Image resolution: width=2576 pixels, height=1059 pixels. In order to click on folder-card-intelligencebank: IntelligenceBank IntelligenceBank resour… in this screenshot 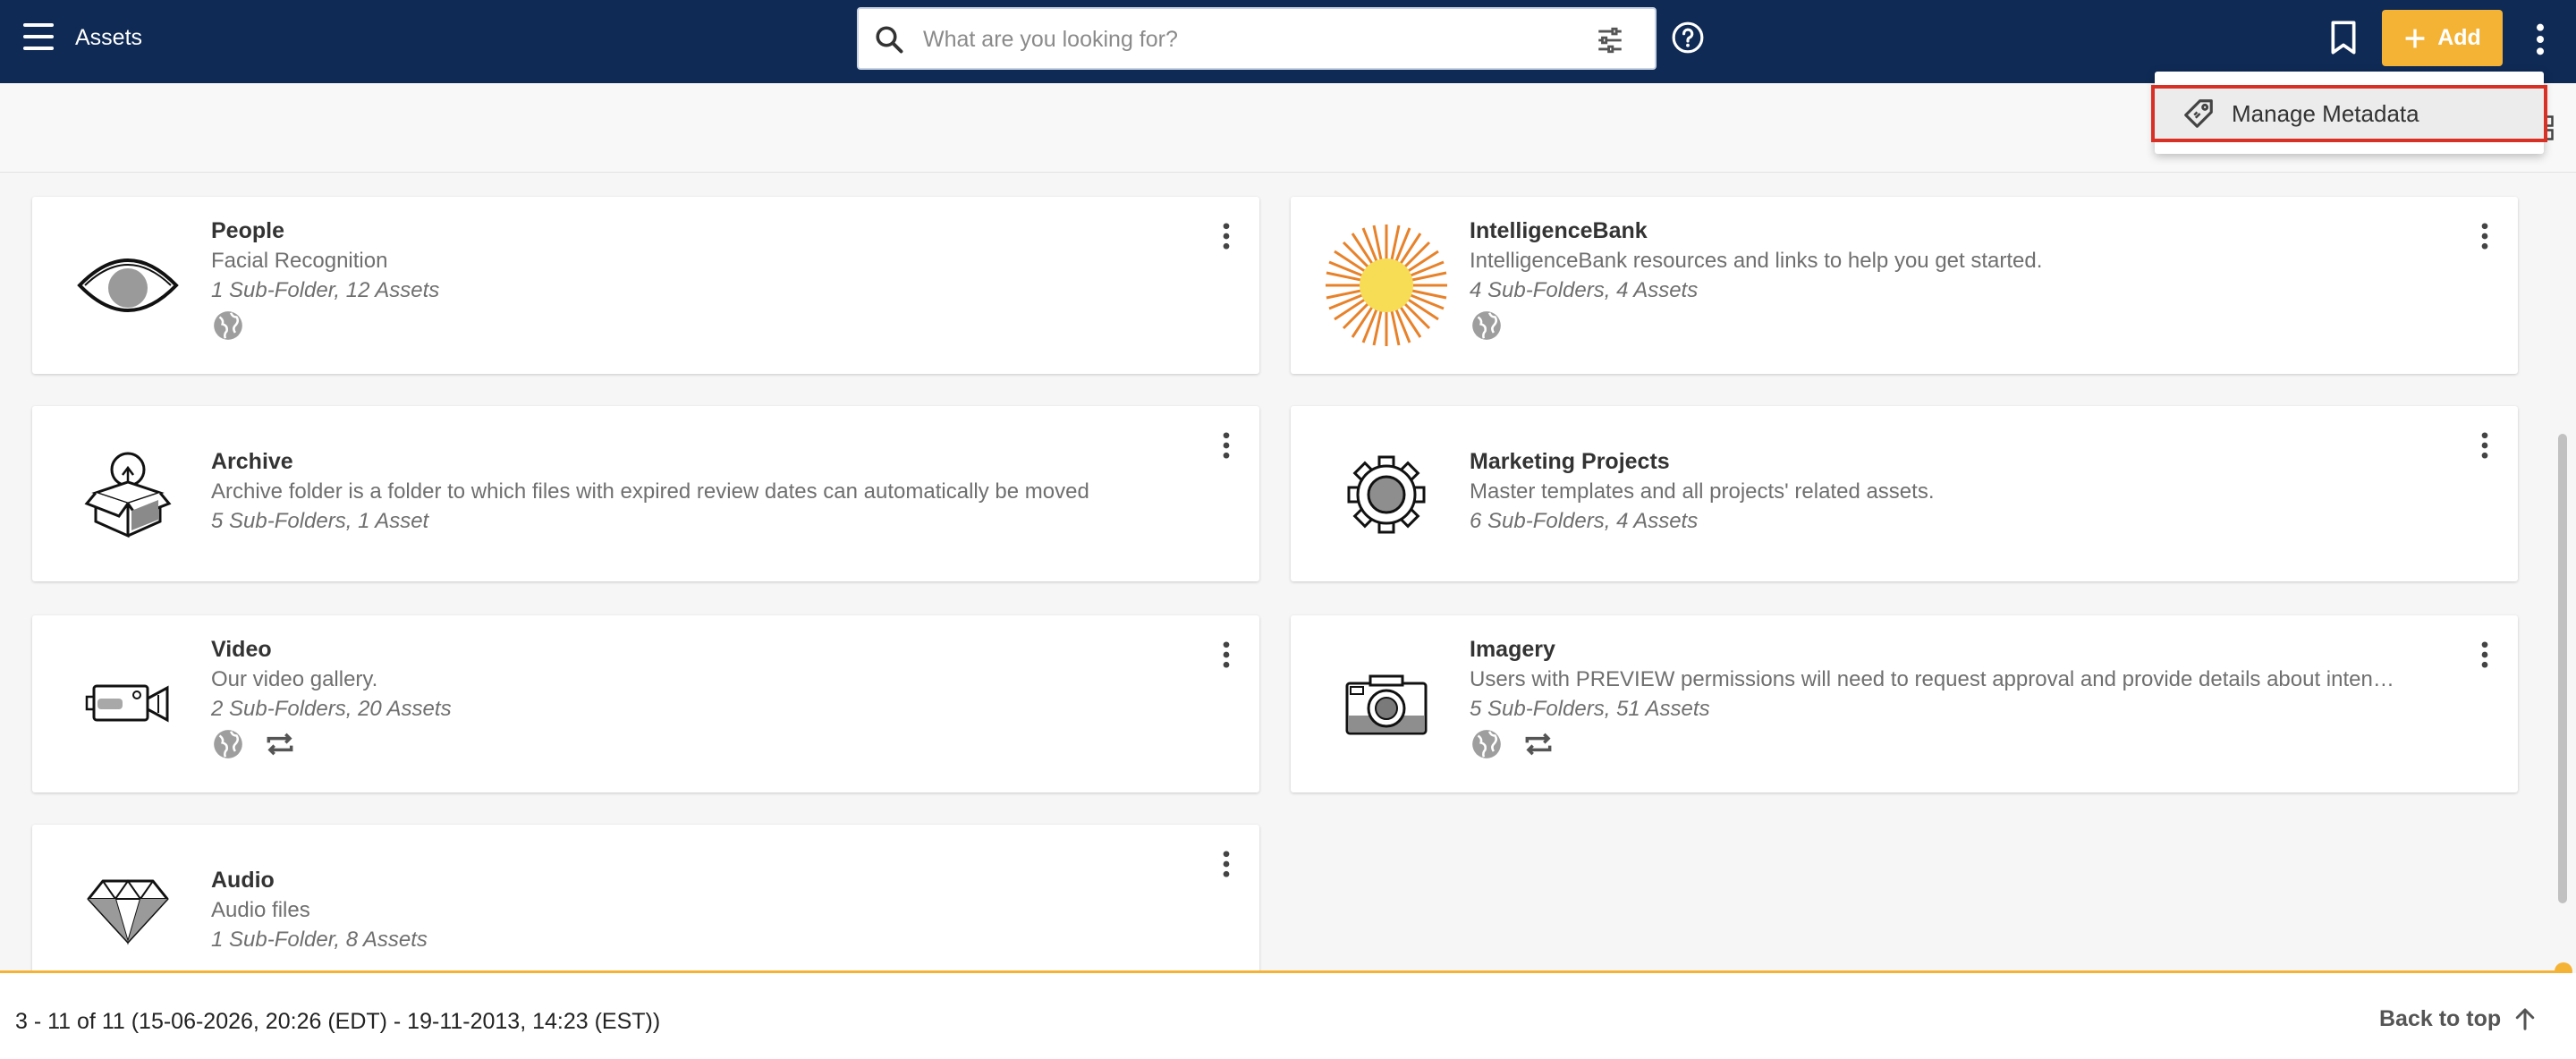, I will do `click(1904, 285)`.